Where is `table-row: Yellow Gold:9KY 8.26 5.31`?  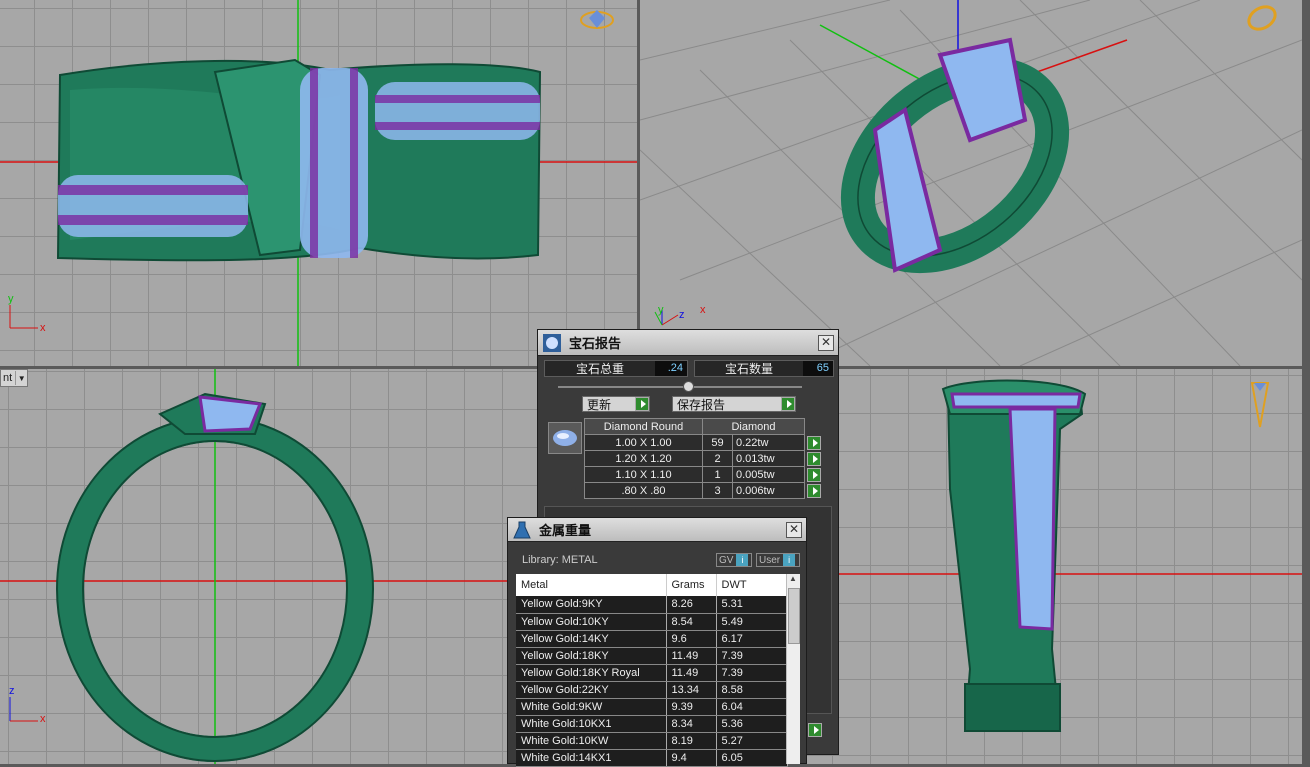 table-row: Yellow Gold:9KY 8.26 5.31 is located at coordinates (652, 605).